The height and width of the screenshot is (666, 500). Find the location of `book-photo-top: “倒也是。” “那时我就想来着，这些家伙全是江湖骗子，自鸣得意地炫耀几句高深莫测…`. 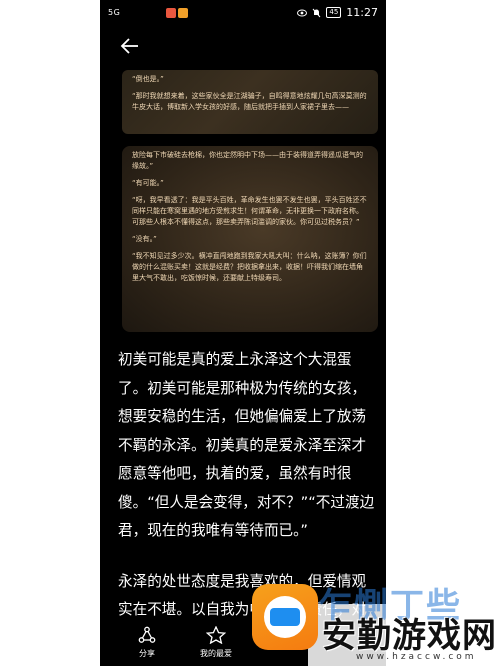

book-photo-top: “倒也是。” “那时我就想来着，这些家伙全是江湖骗子，自鸣得意地炫耀几句高深莫测… is located at coordinates (250, 102).